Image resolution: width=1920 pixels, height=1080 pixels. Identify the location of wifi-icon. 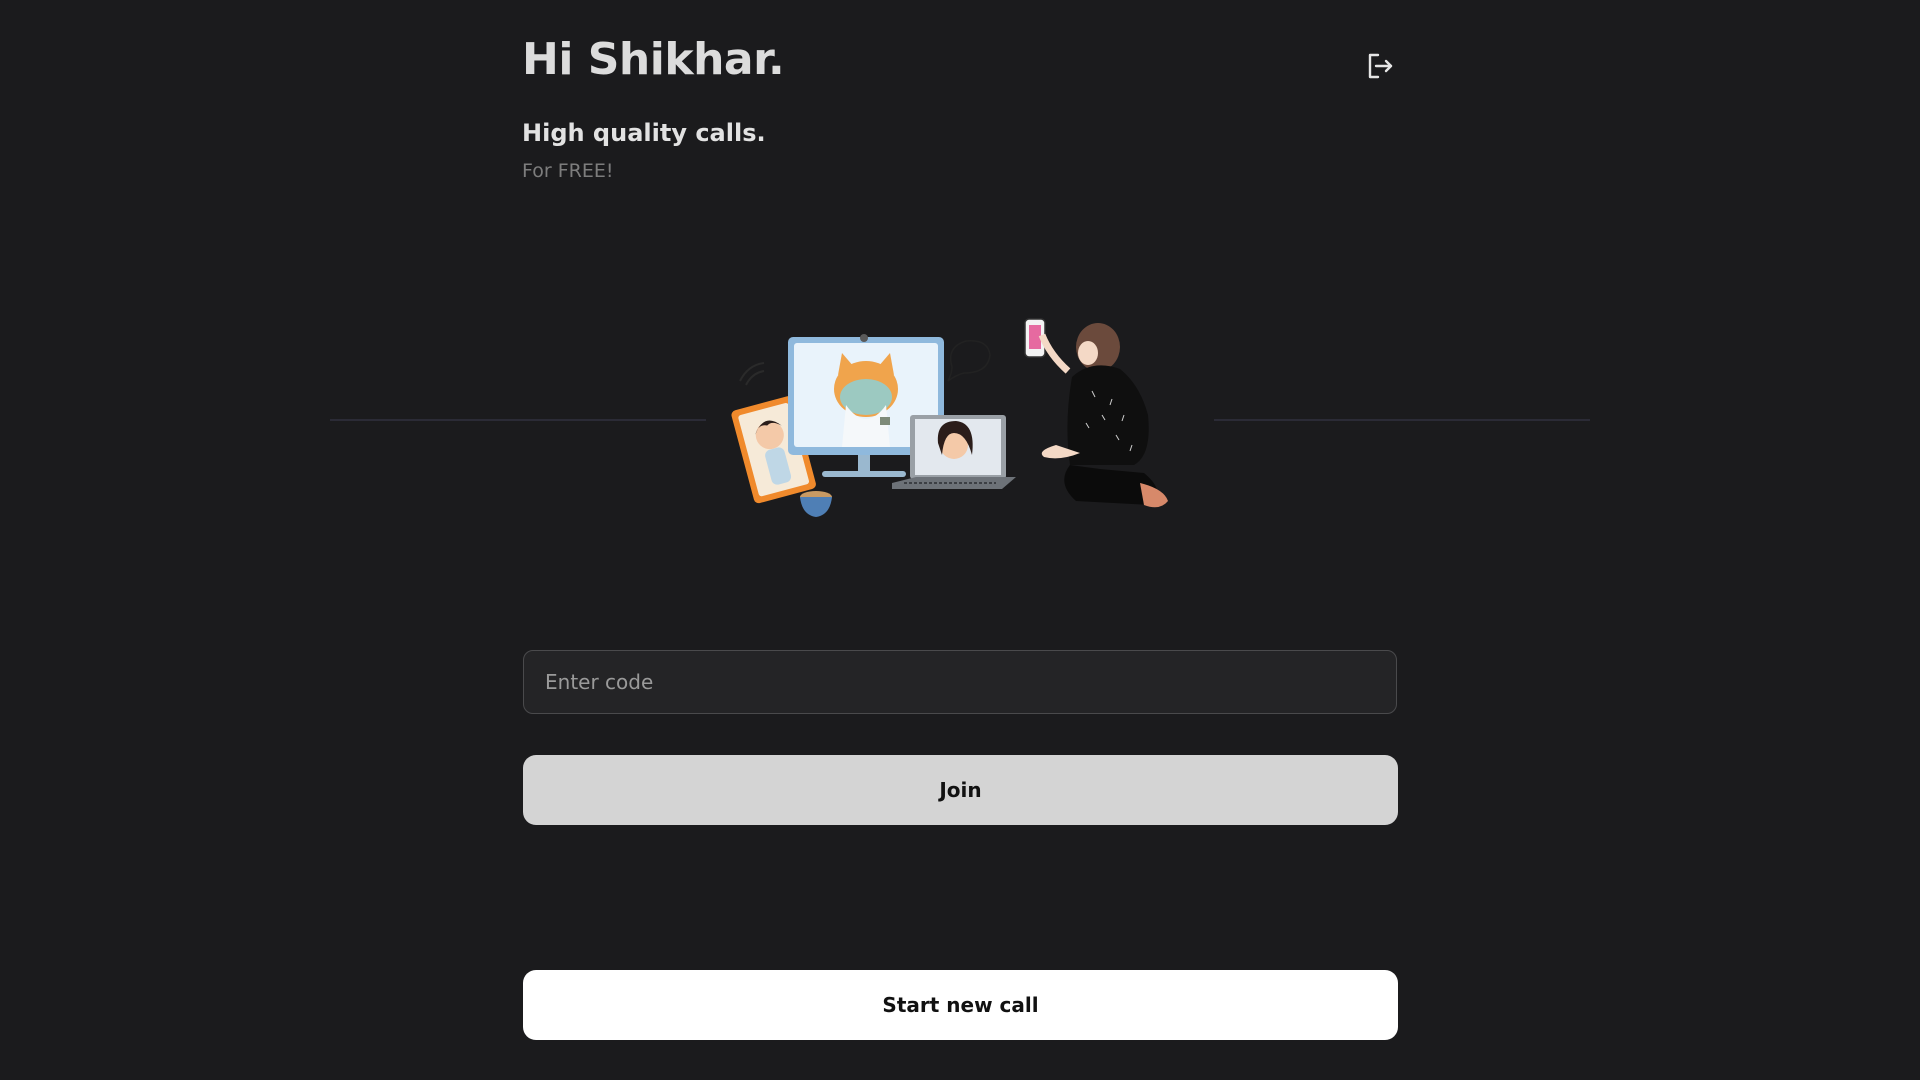
(752, 374).